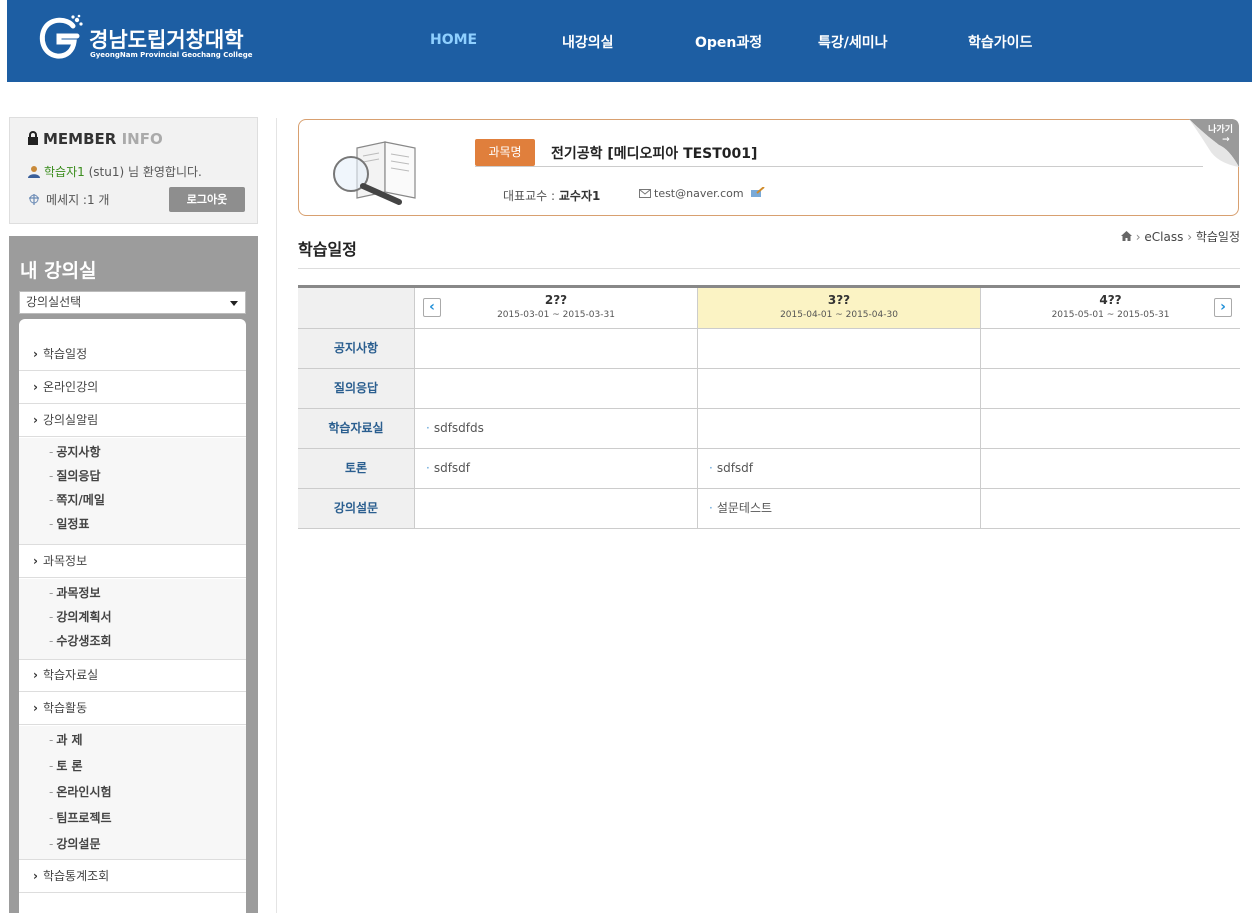 Image resolution: width=1252 pixels, height=913 pixels. What do you see at coordinates (132, 740) in the screenshot?
I see `submenu-assignment: -과 제` at bounding box center [132, 740].